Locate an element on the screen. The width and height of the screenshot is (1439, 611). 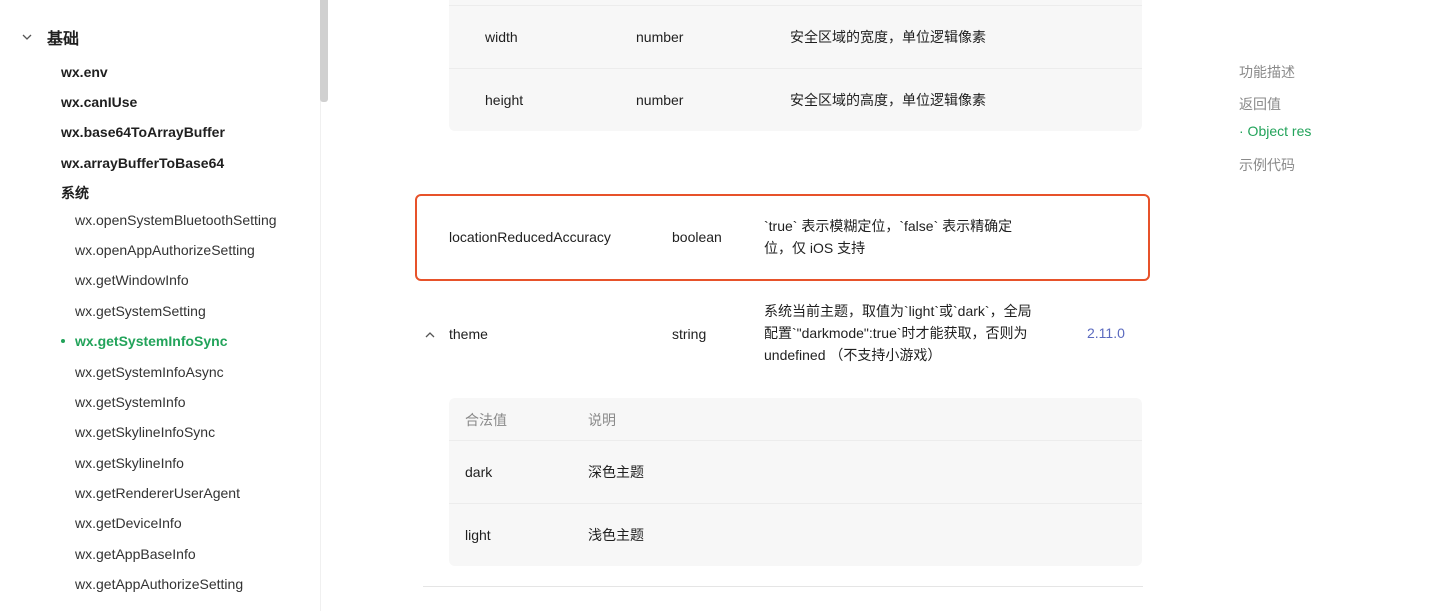
sidebar-item-label: wx.getSystemInfoSync is located at coordinates (151, 341).